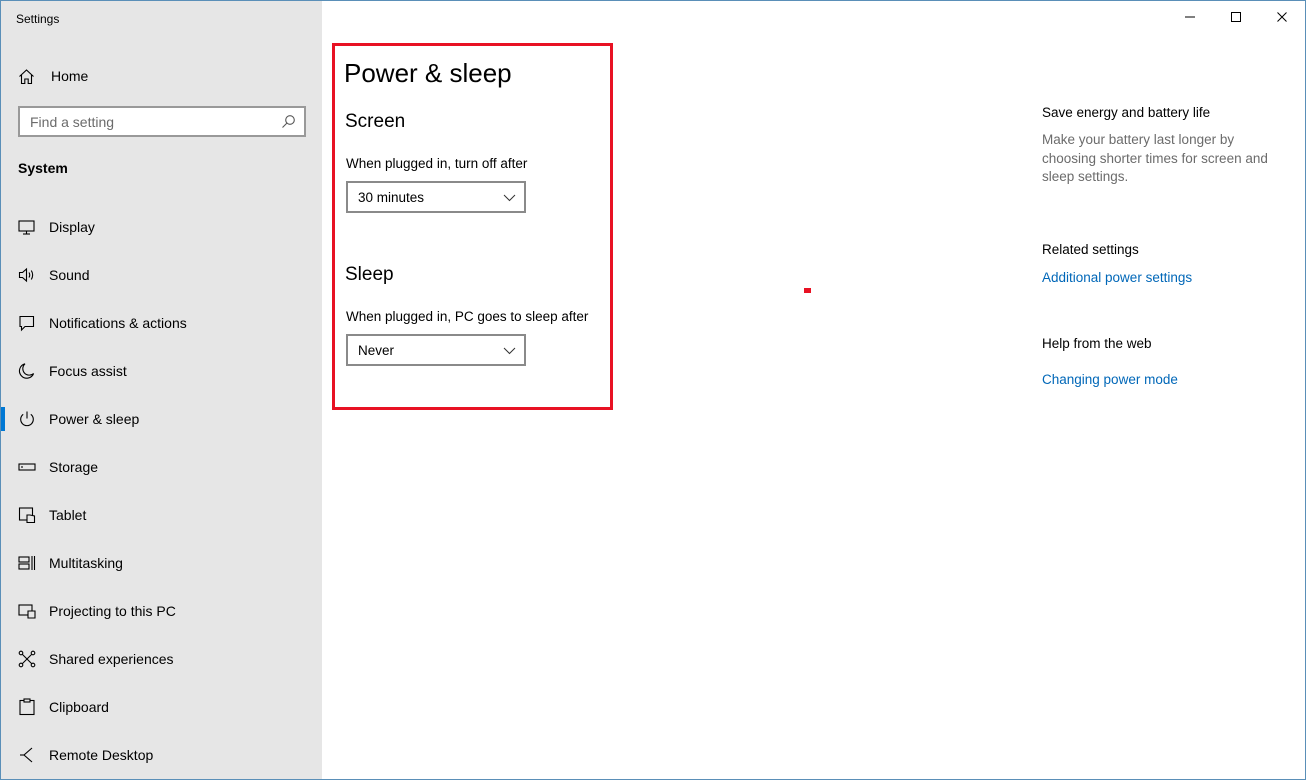  Describe the element at coordinates (112, 611) in the screenshot. I see `sidebar-item-label: Projecting to this PC` at that location.